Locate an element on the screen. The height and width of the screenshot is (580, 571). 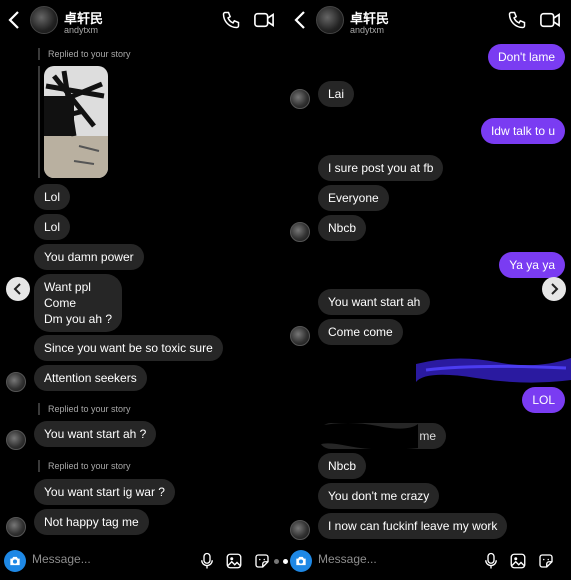
message-bubble: Attention seekers is located at coordinates (90, 378).